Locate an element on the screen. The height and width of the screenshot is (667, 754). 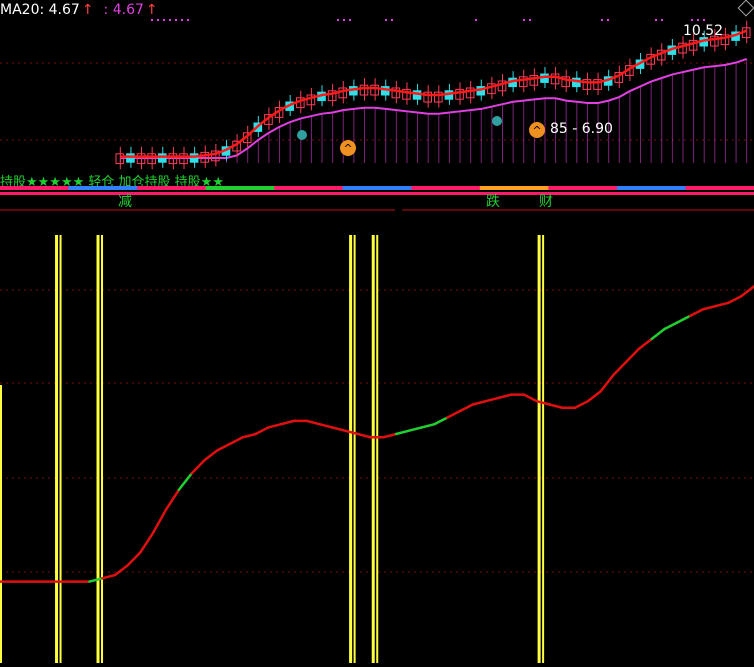
ma20-arrow2: ↑ is located at coordinates (151, 10).